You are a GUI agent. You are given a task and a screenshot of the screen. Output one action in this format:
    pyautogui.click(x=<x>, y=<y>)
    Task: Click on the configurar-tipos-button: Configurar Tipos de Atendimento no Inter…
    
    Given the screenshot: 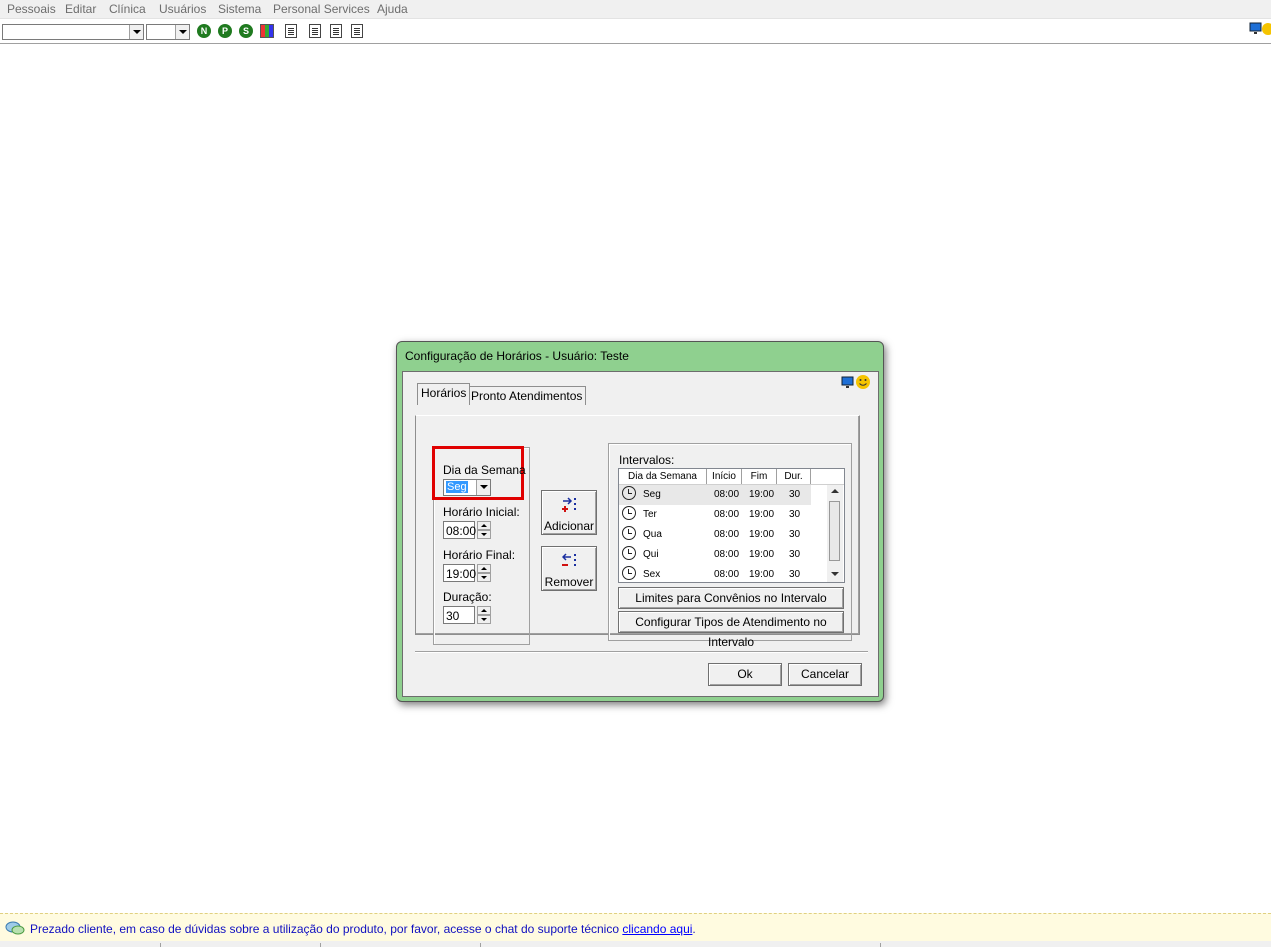 What is the action you would take?
    pyautogui.click(x=731, y=630)
    